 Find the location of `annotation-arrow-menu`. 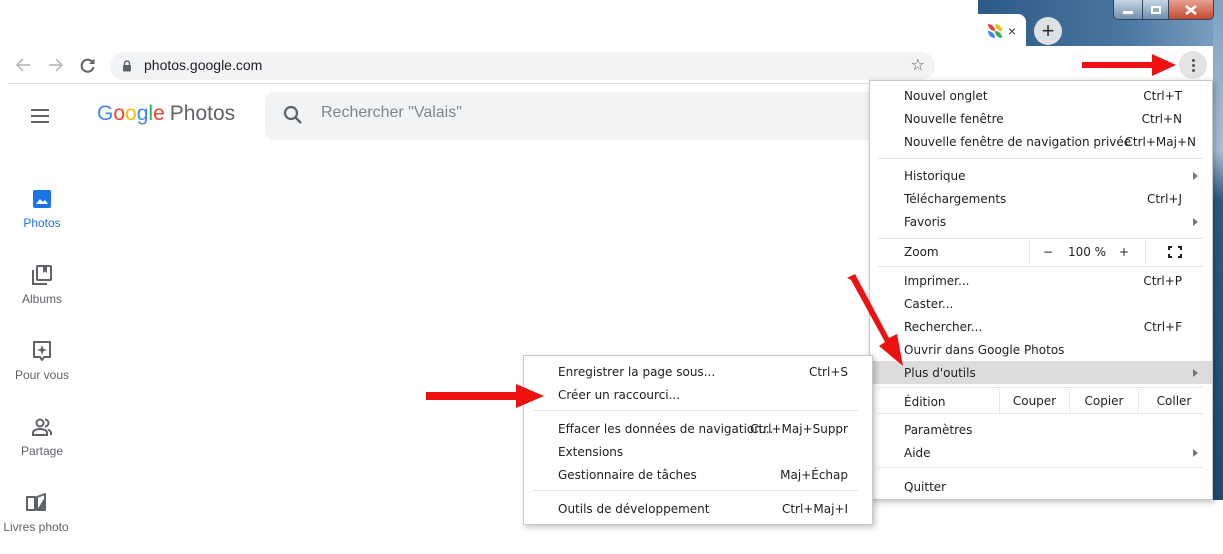

annotation-arrow-menu is located at coordinates (1129, 65).